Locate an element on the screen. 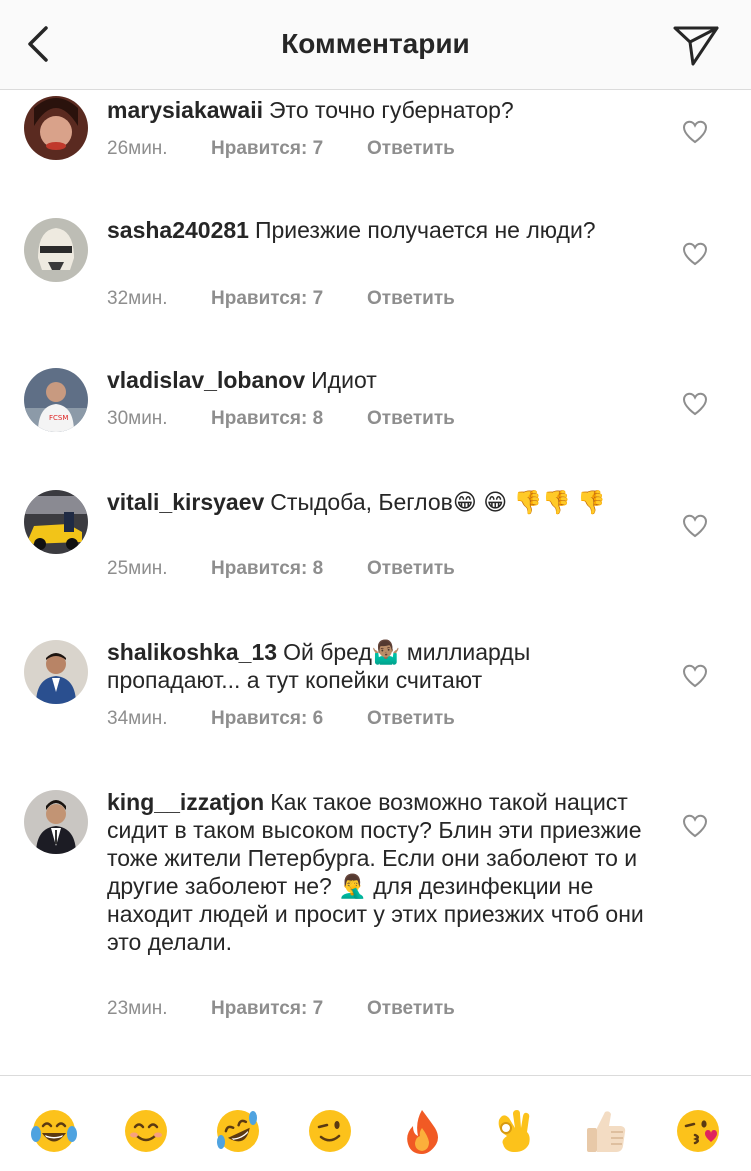 The height and width of the screenshot is (1171, 751). comment-body: Стыдоба, Беглов😁 😁 👎👎 👎 is located at coordinates (438, 502).